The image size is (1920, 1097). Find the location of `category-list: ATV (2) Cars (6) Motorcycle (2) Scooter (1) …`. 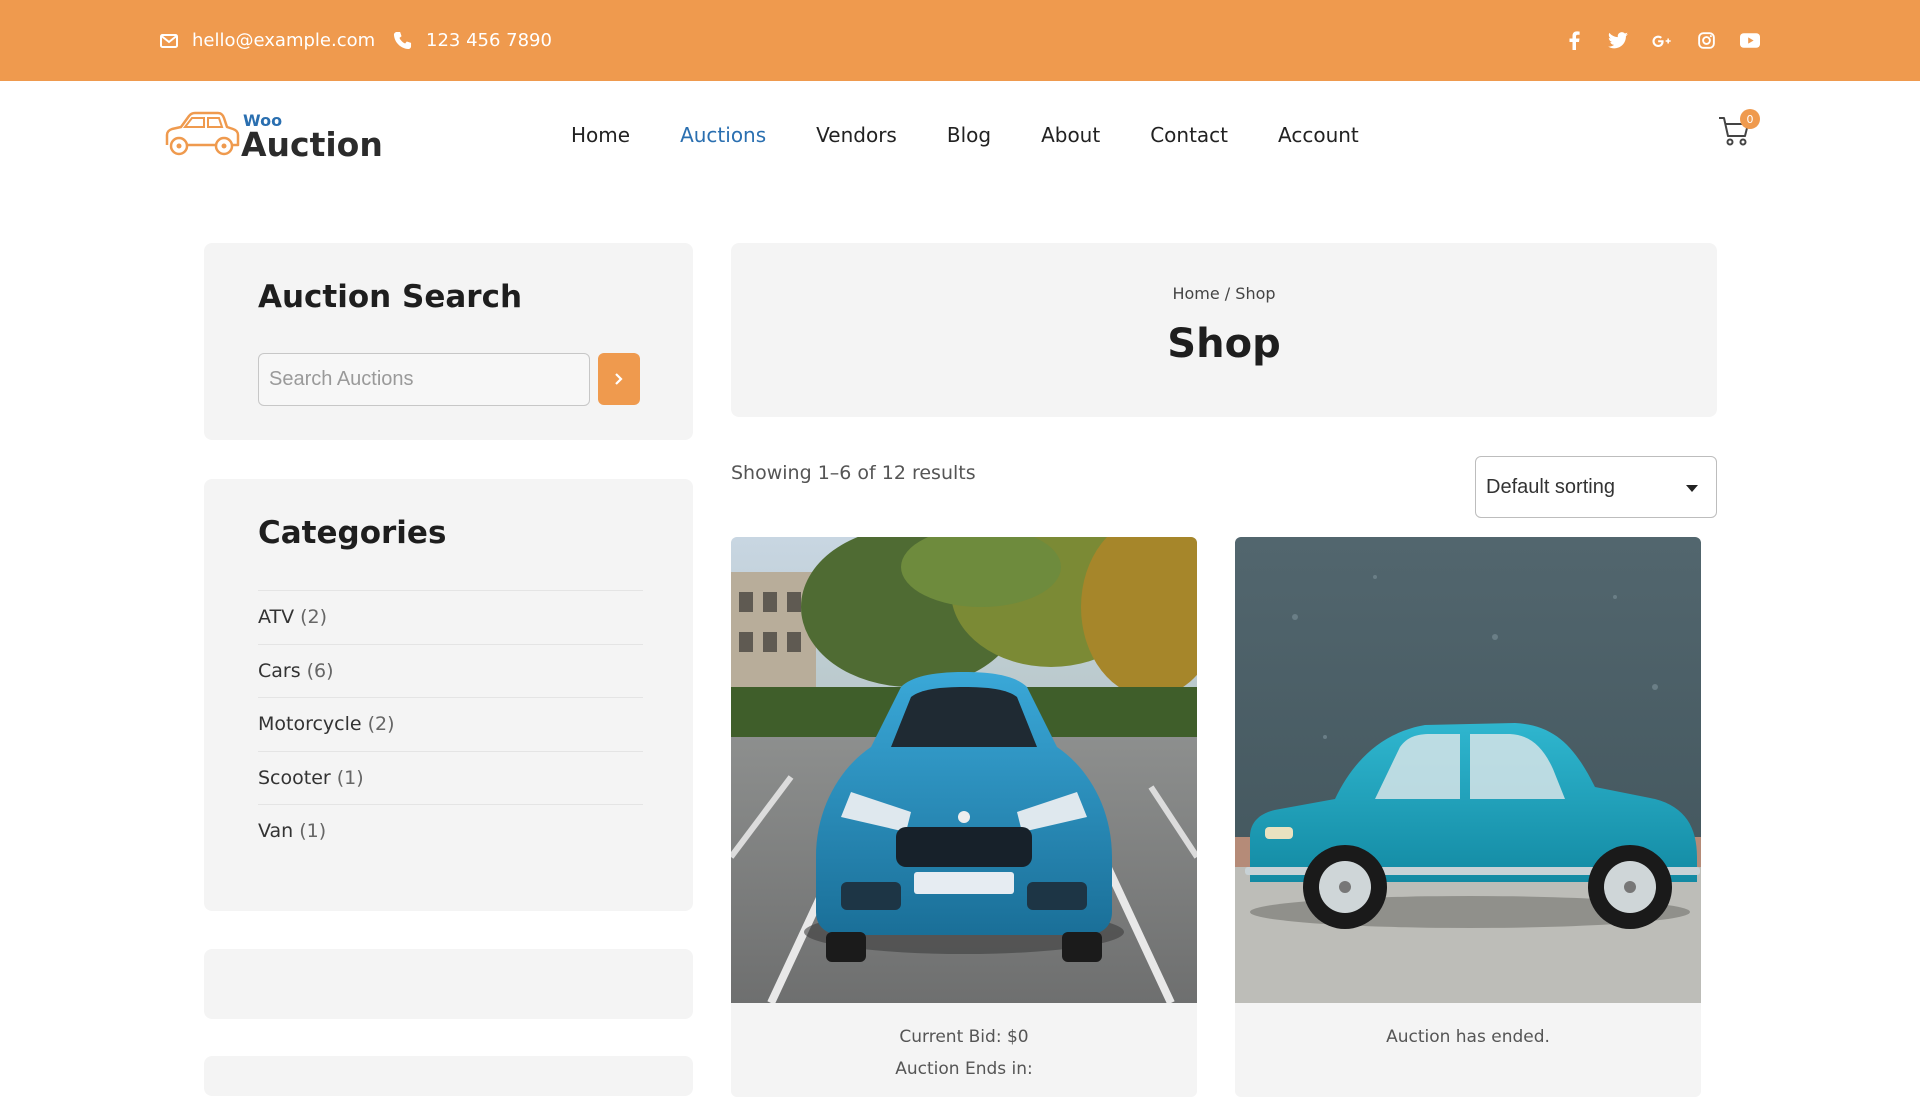

category-list: ATV (2) Cars (6) Motorcycle (2) Scooter (1) … is located at coordinates (450, 724).